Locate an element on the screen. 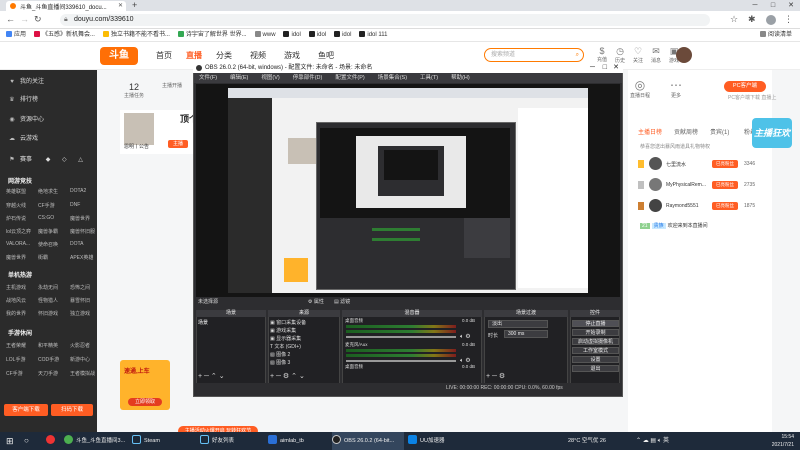  menu-docks: 停靠部件(D) is located at coordinates (308, 78).